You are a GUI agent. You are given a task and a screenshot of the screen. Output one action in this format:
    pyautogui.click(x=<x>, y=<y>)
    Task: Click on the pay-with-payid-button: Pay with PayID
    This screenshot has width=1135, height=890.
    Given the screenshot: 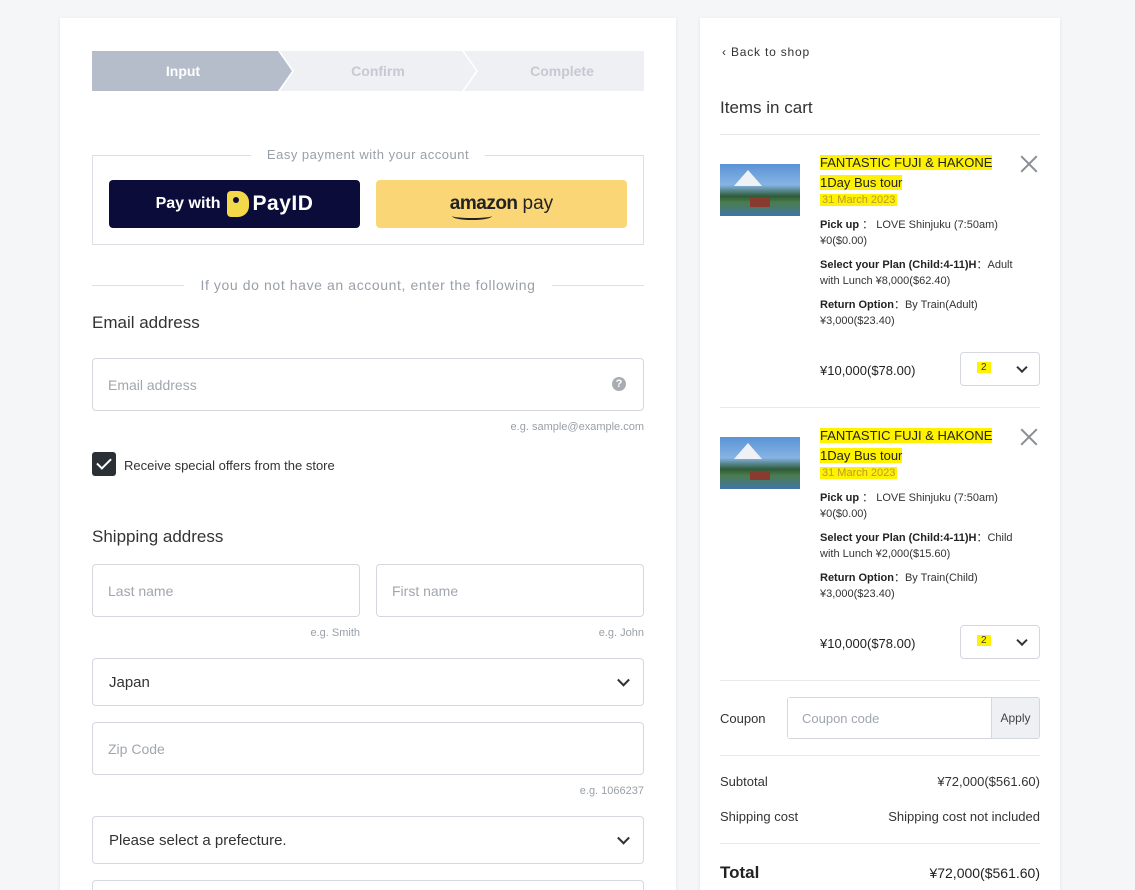 What is the action you would take?
    pyautogui.click(x=234, y=204)
    